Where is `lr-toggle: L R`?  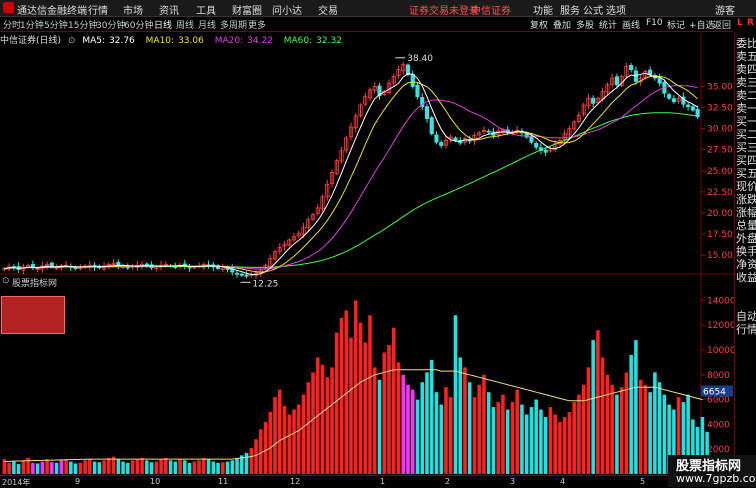
lr-toggle: L R is located at coordinates (745, 24).